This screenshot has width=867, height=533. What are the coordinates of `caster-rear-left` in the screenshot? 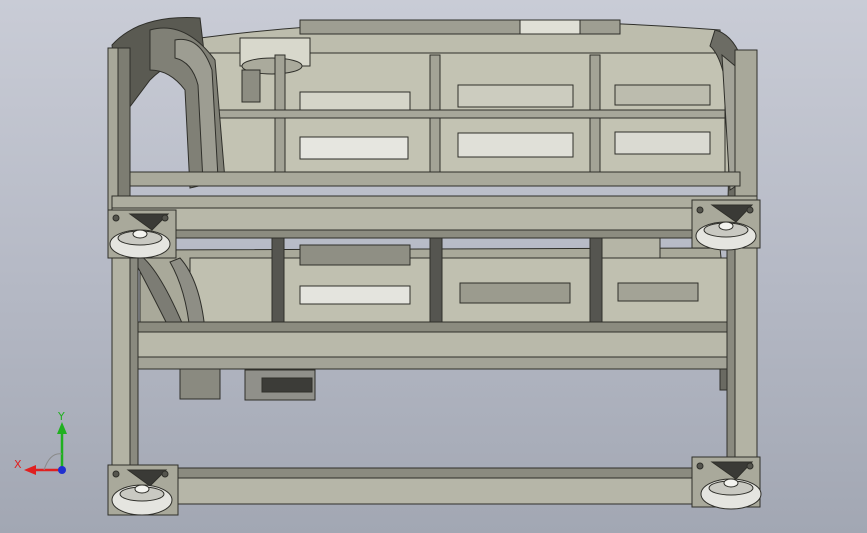 It's located at (142, 500).